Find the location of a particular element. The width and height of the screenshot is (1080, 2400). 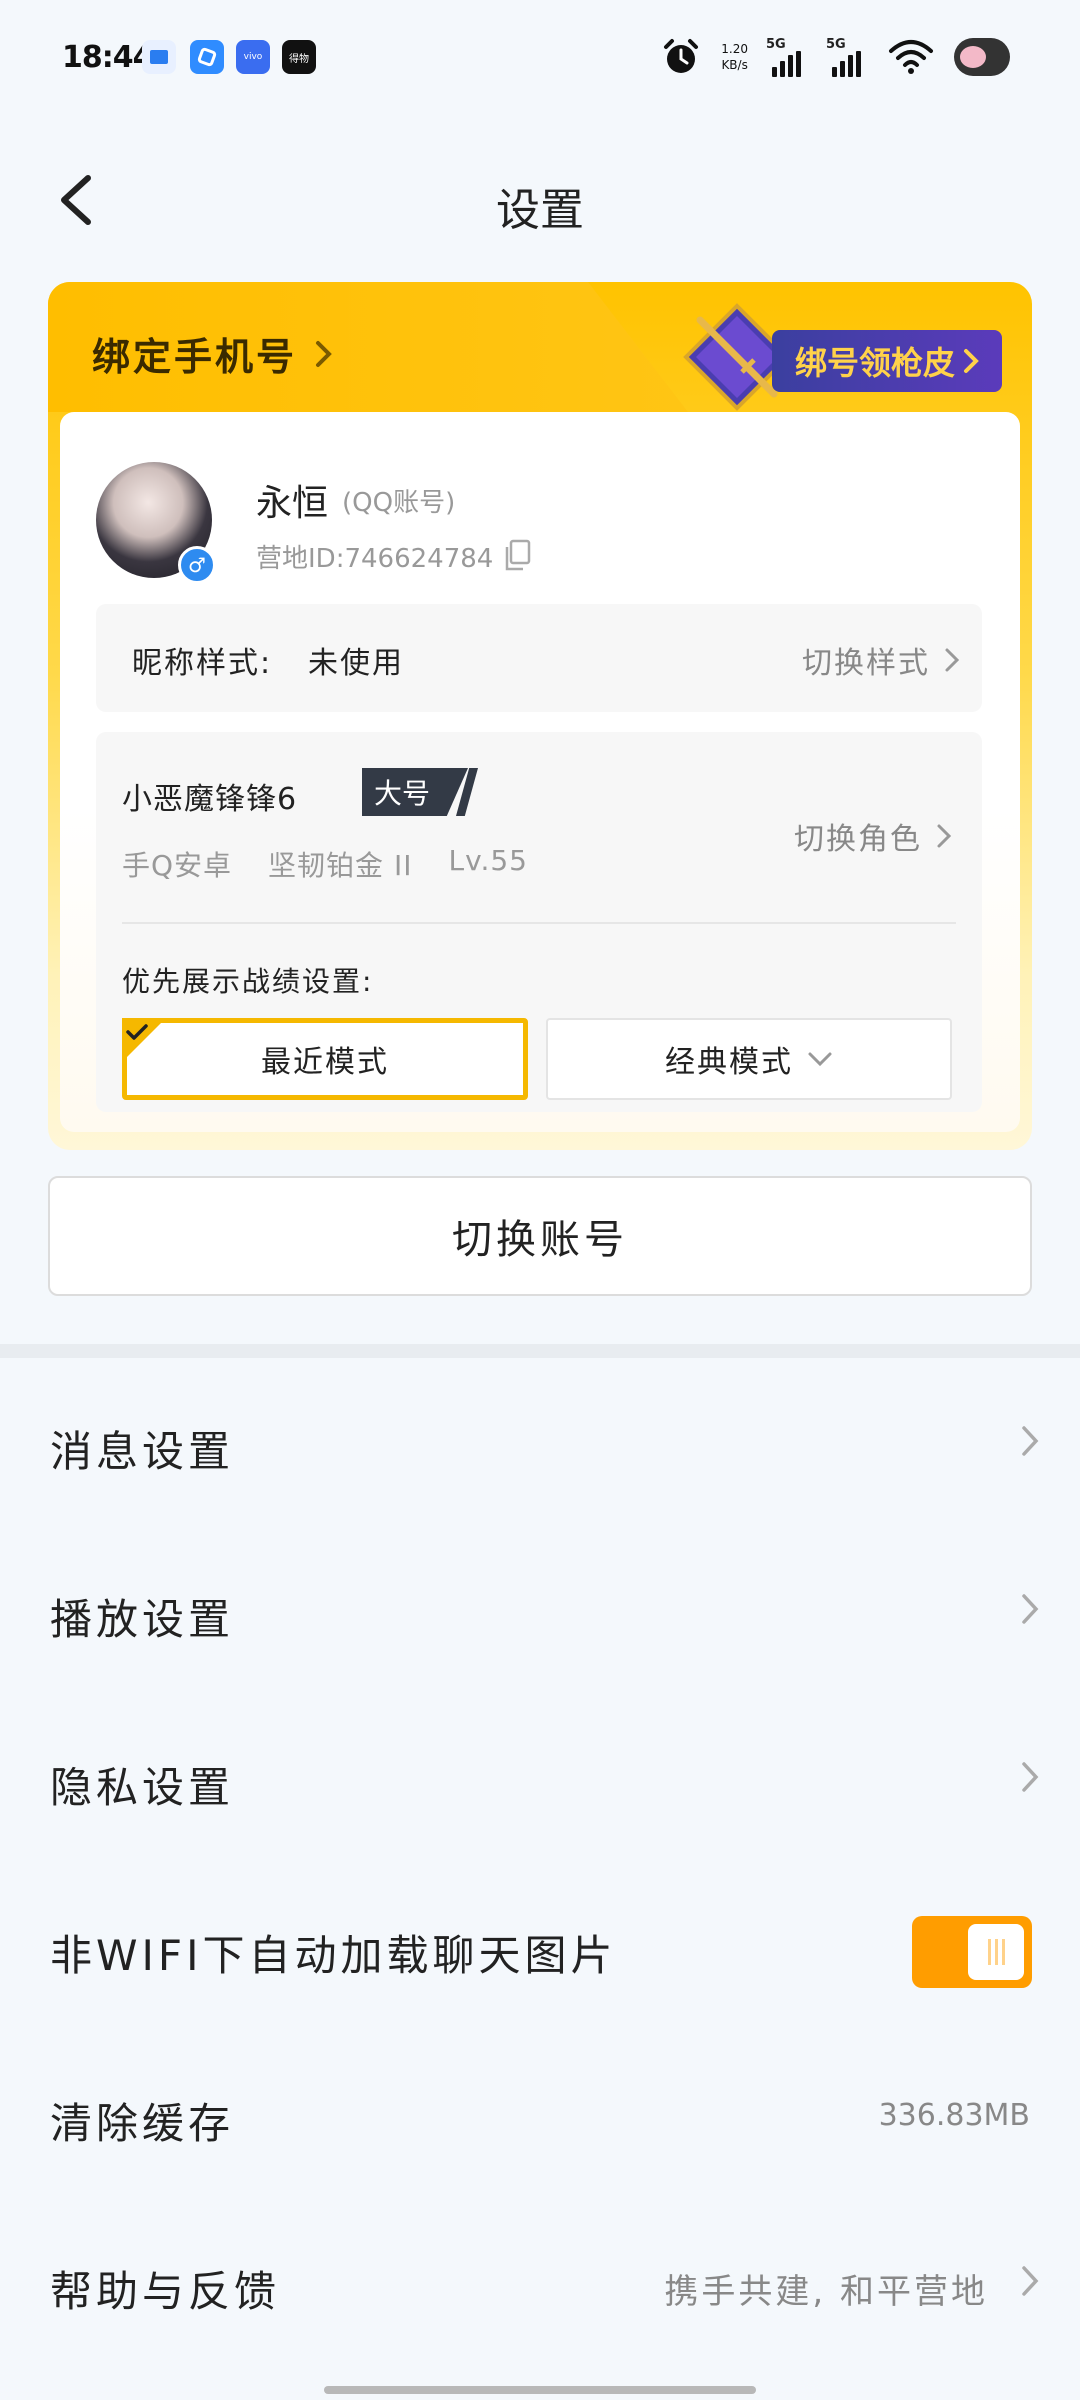

page-title: 设置 is located at coordinates (540, 210).